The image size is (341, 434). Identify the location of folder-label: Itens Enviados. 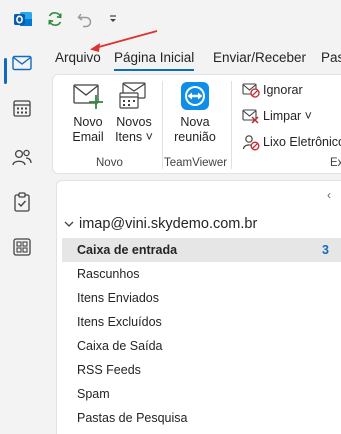
(118, 298).